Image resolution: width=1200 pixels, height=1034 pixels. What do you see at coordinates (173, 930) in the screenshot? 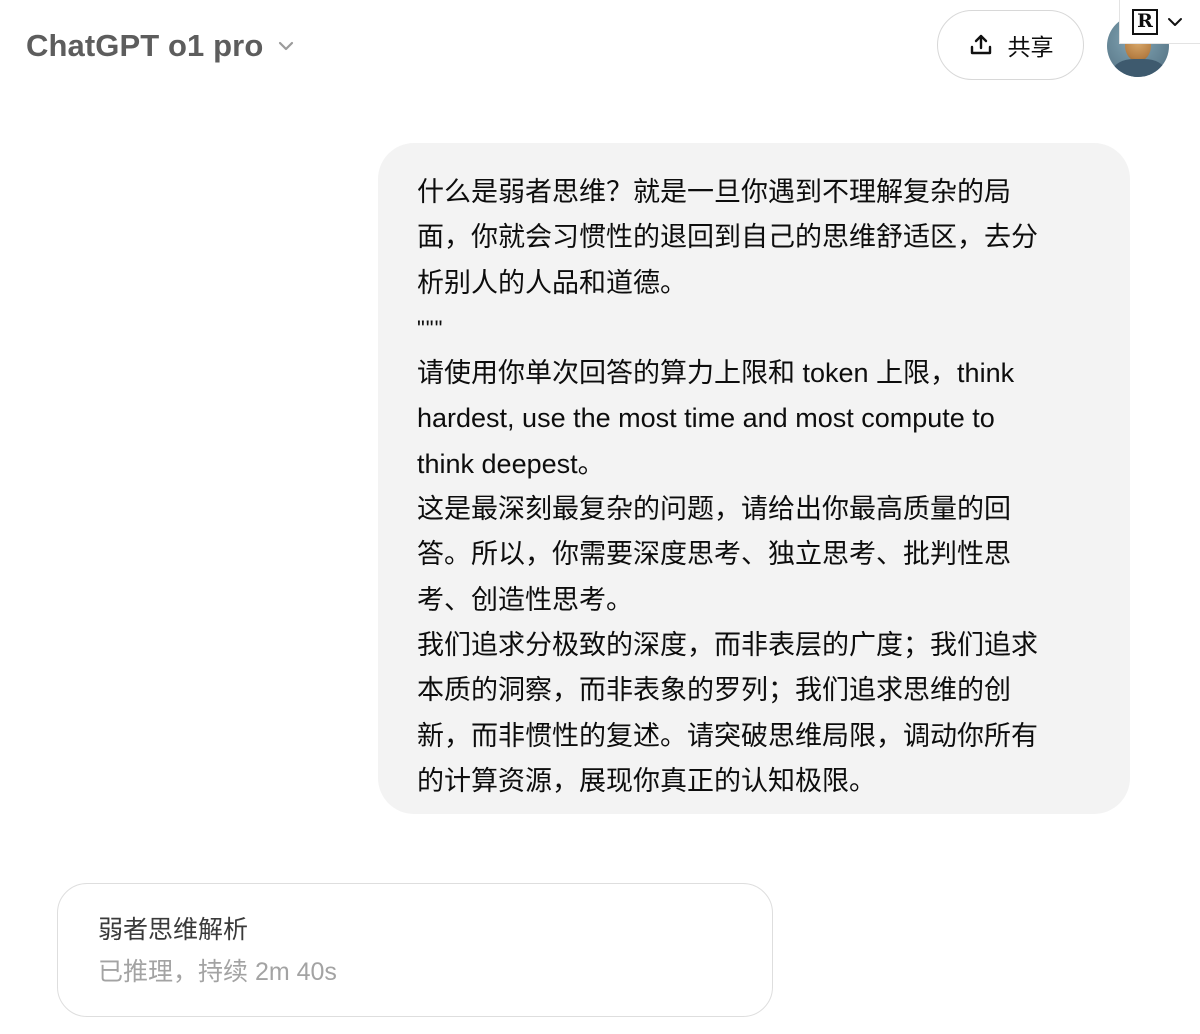
I see `reasoning-title: 弱者思维解析` at bounding box center [173, 930].